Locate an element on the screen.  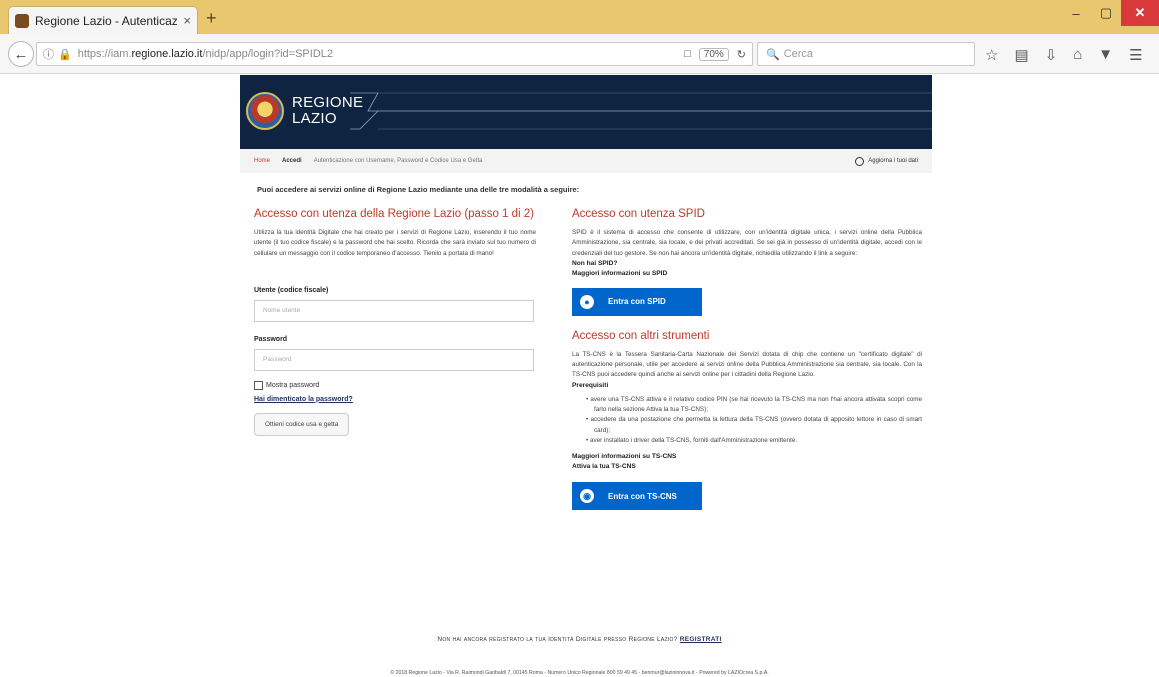
checkbox-box is located at coordinates (258, 385).